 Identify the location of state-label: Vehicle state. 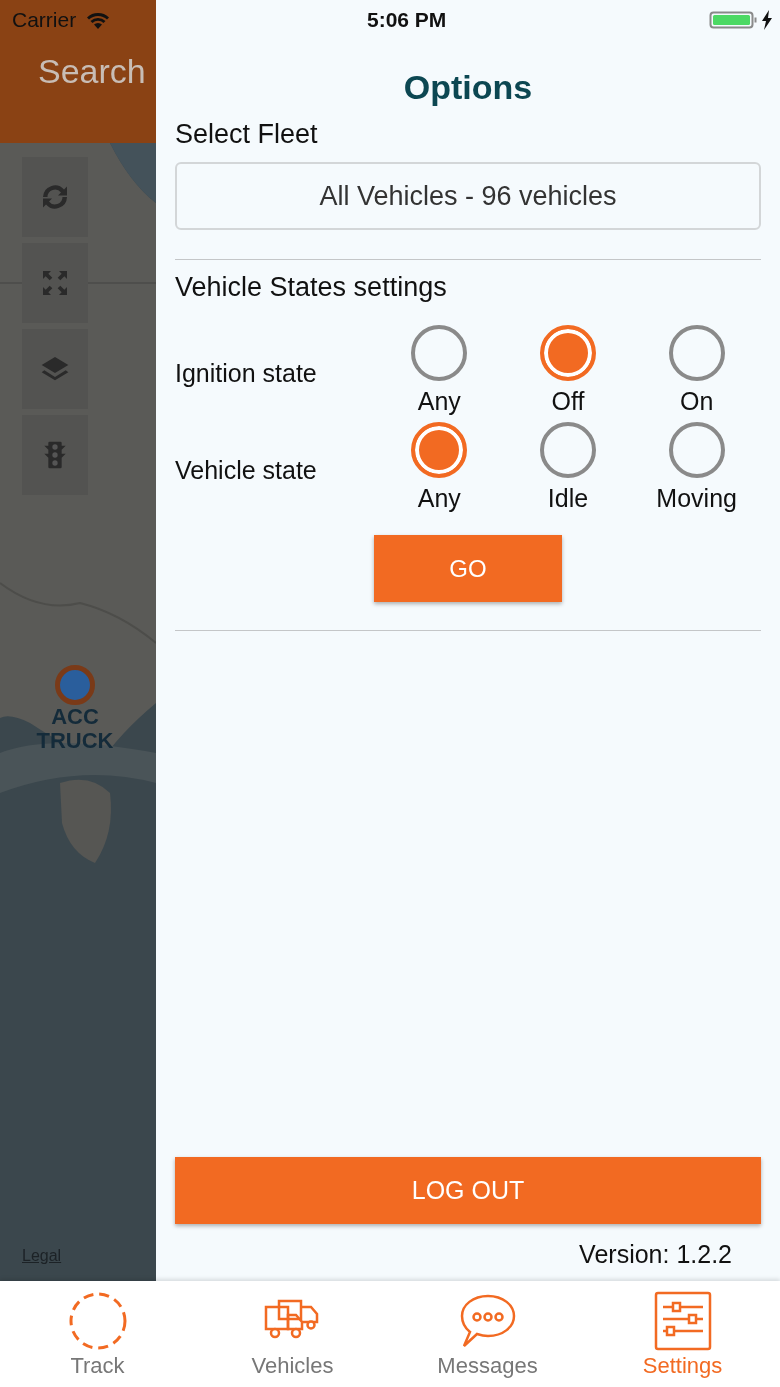
(246, 470).